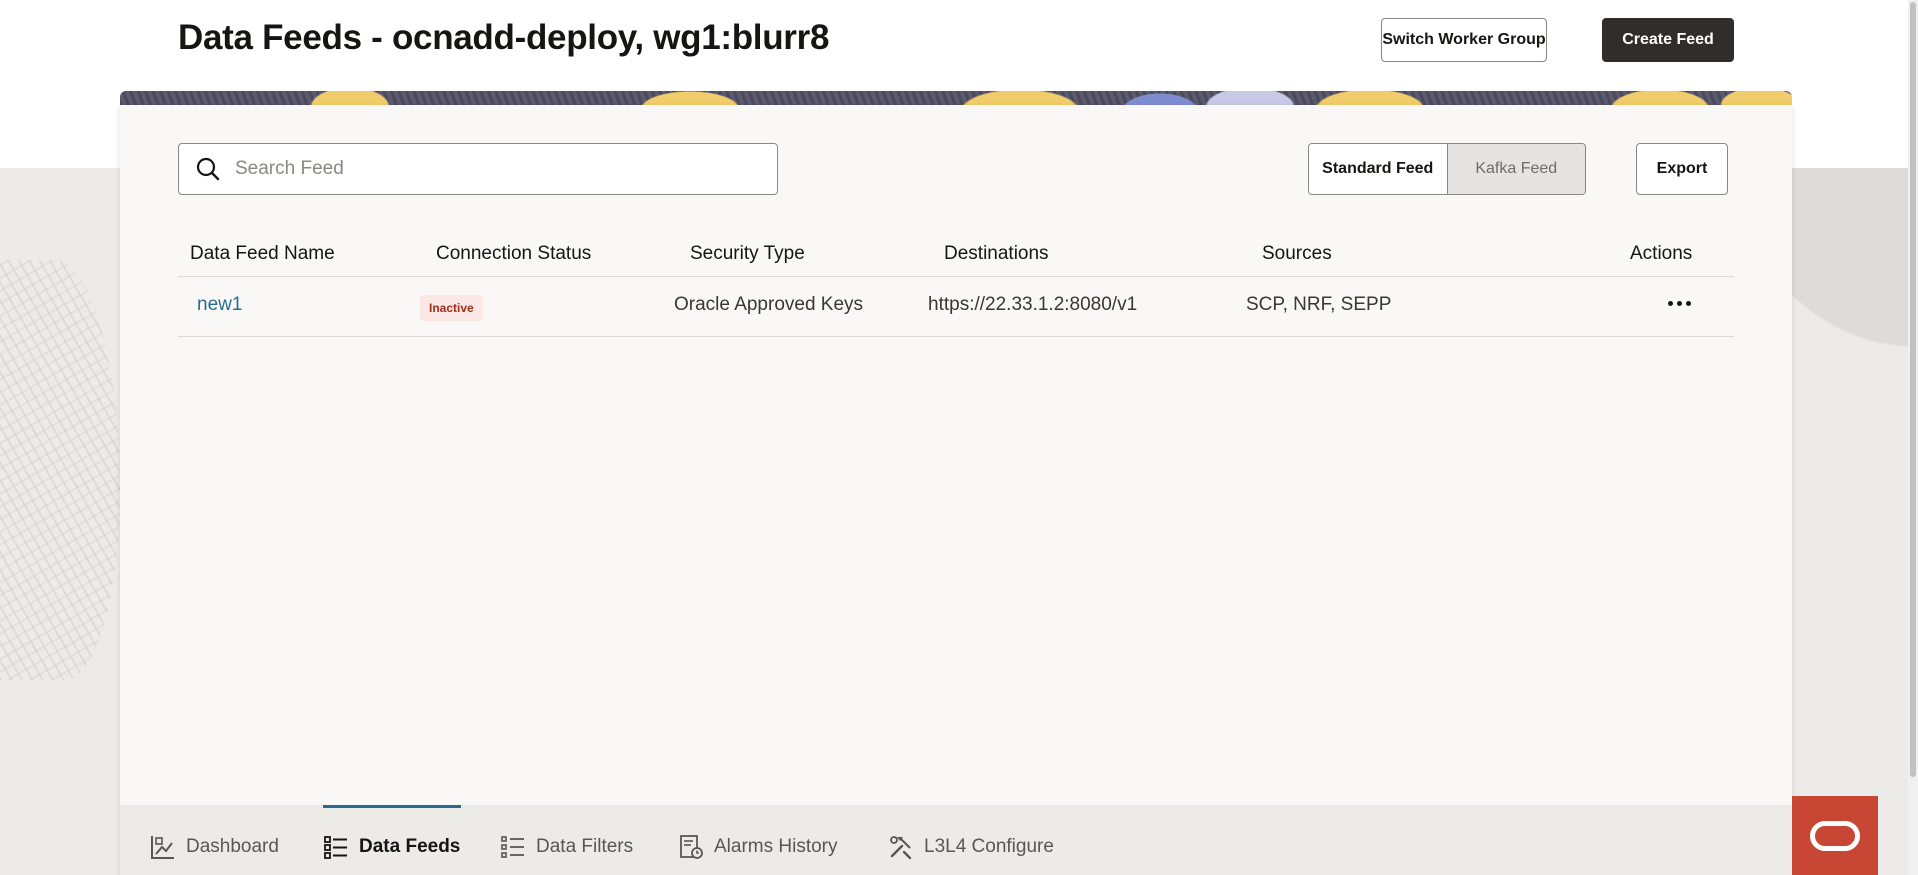 The height and width of the screenshot is (875, 1918). I want to click on tools-icon, so click(901, 848).